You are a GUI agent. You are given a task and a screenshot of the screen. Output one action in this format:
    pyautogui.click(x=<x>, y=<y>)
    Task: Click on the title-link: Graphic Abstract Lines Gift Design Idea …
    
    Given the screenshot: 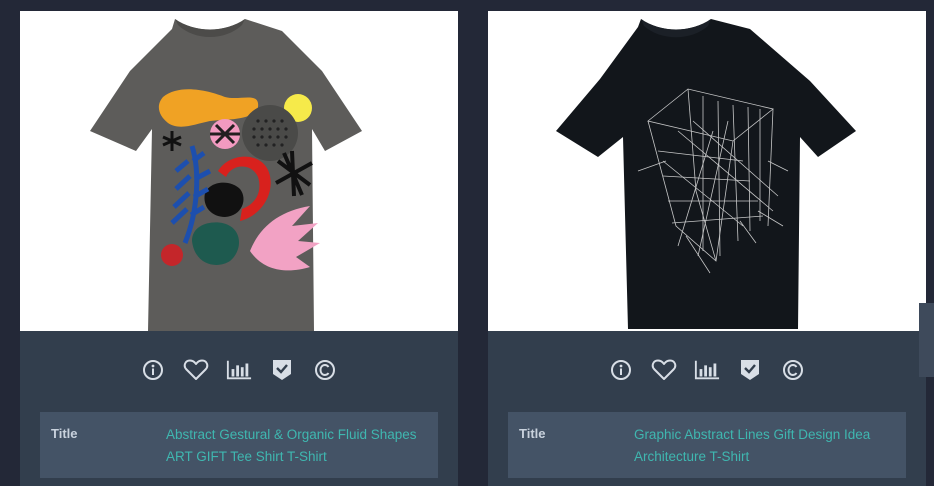 What is the action you would take?
    pyautogui.click(x=764, y=445)
    